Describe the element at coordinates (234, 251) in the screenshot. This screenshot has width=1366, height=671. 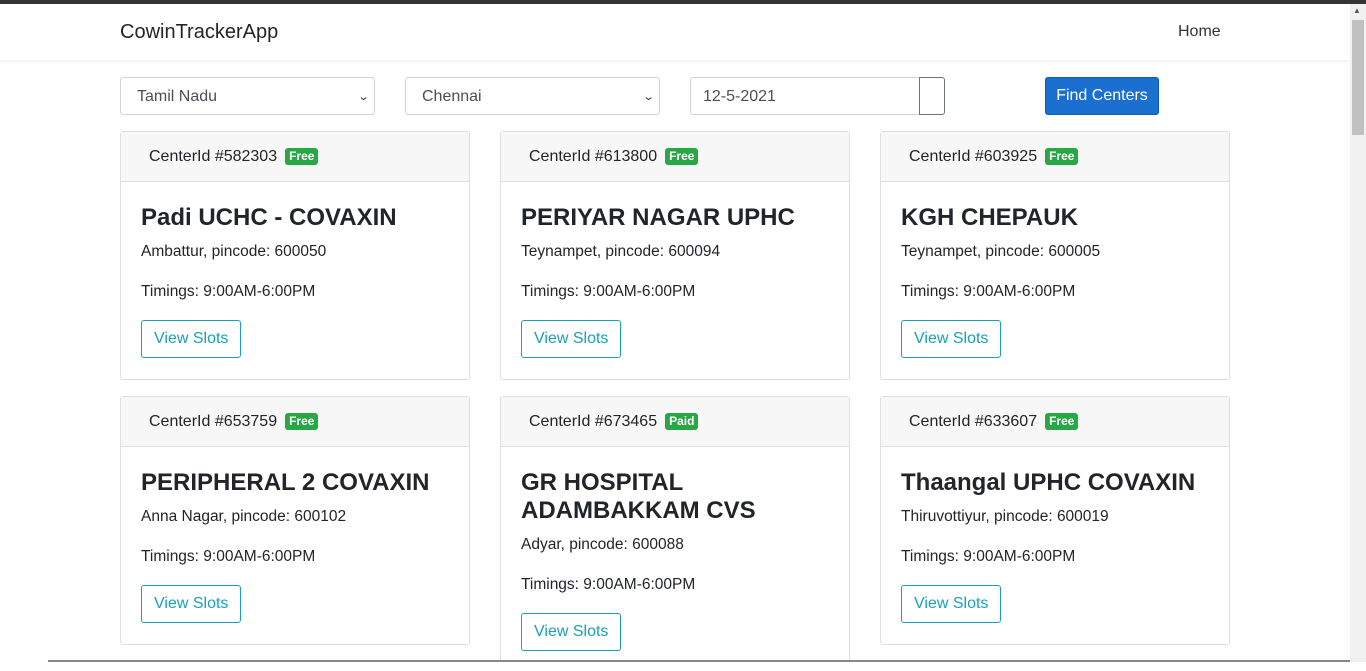
I see `center-address: Ambattur, pincode: 600050` at that location.